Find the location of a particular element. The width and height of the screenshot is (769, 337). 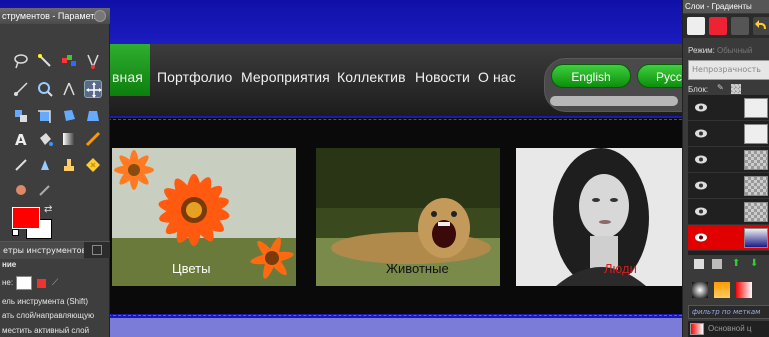

undo-tab-icon is located at coordinates (761, 26).